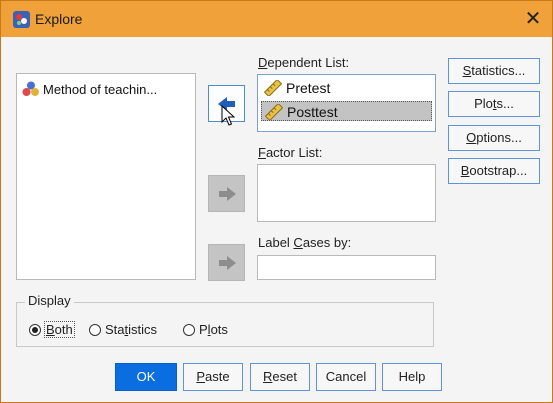 Image resolution: width=553 pixels, height=403 pixels. I want to click on close-button: ✕, so click(533, 19).